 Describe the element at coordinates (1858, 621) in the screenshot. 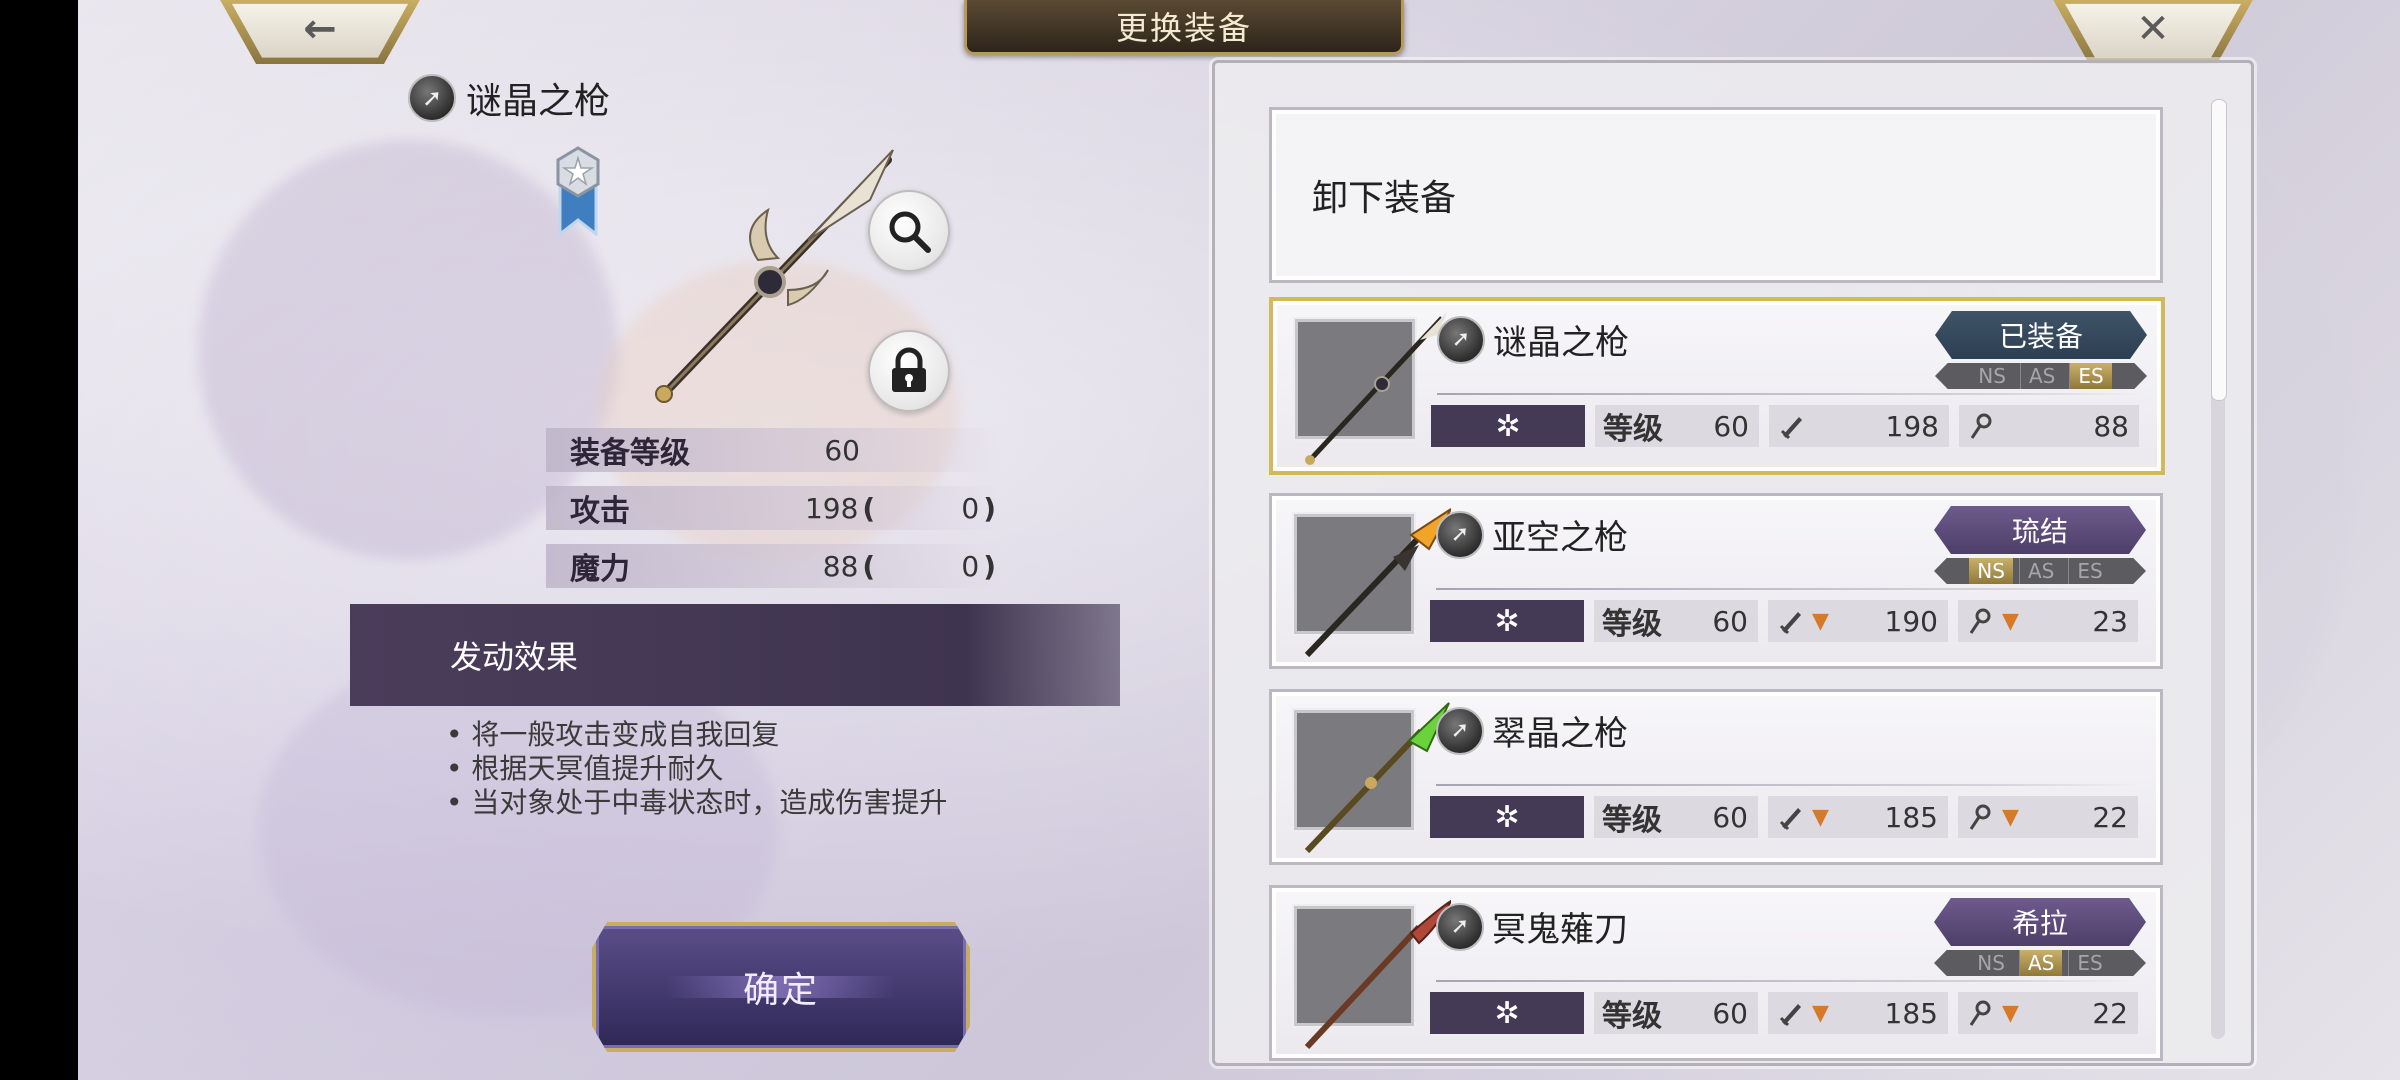

I see `attack-cell: ▼ 190` at that location.